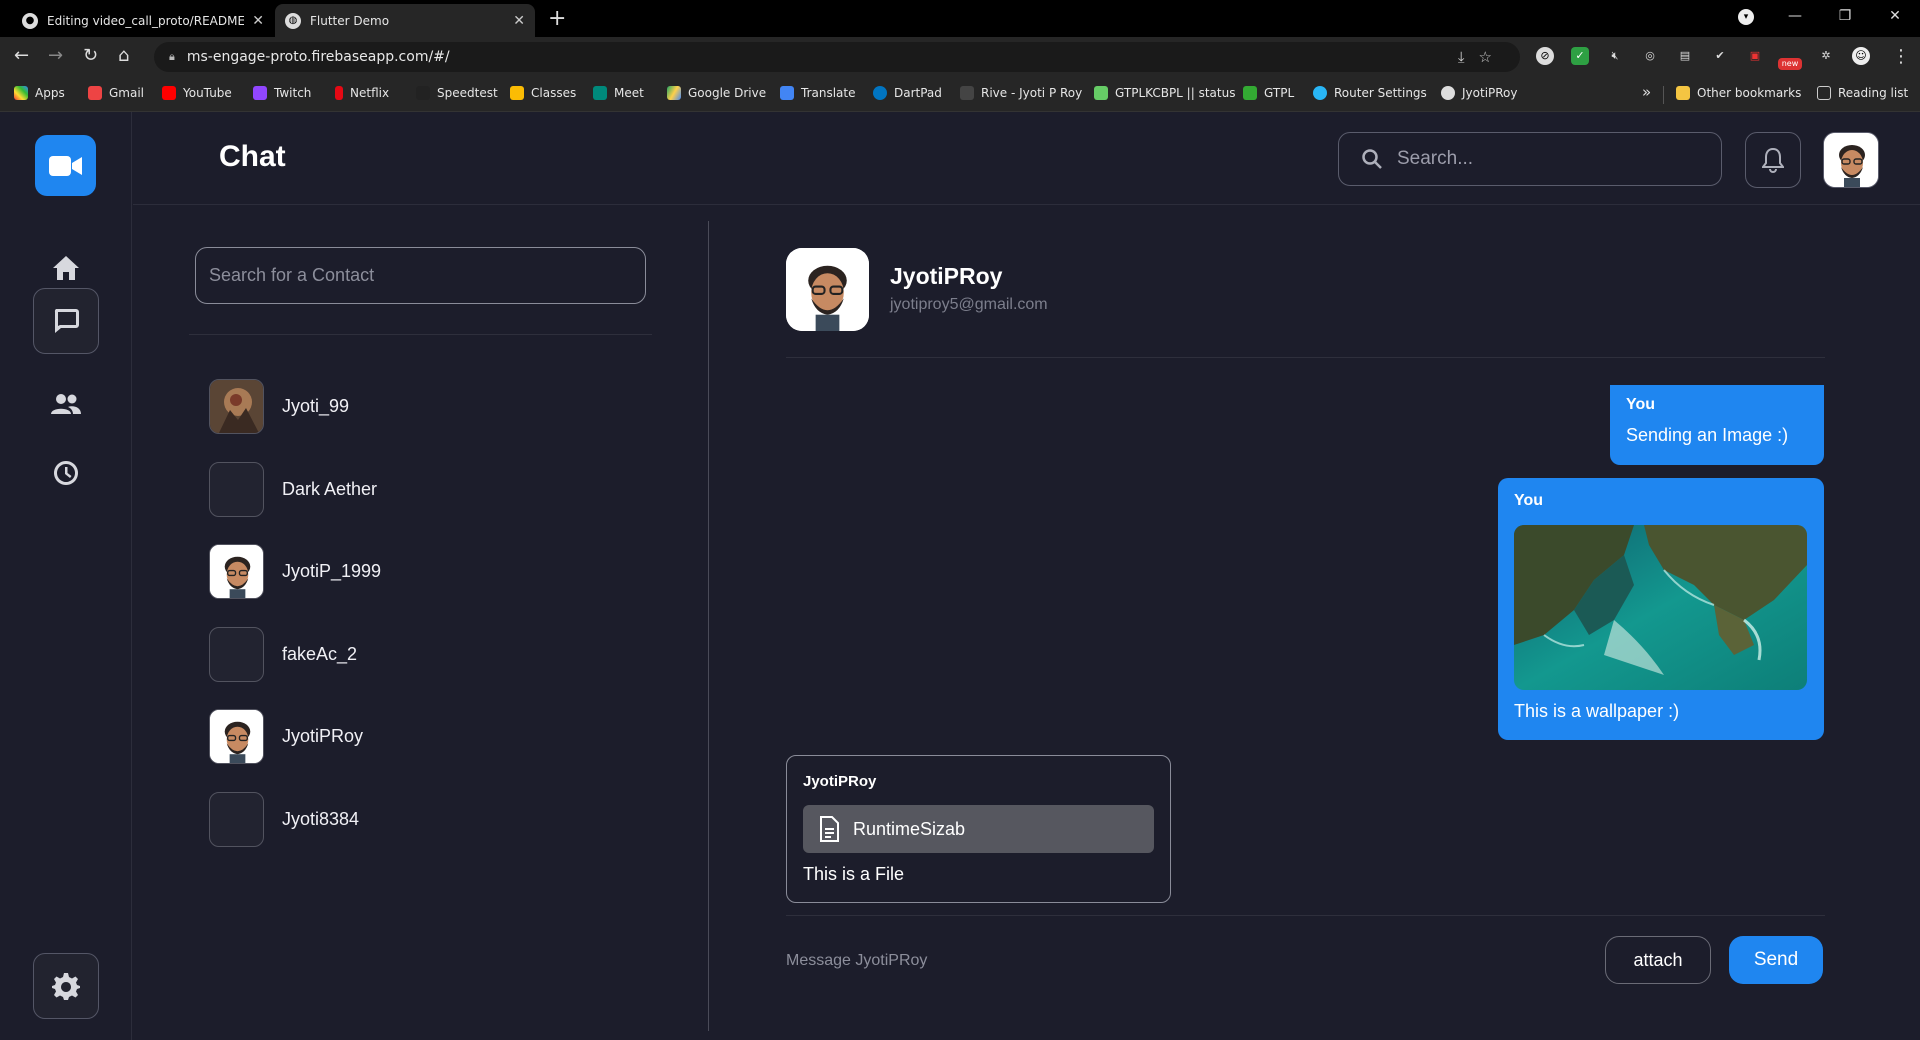 The height and width of the screenshot is (1040, 1920). Describe the element at coordinates (1580, 56) in the screenshot. I see `extension-shield-icon: ✓` at that location.